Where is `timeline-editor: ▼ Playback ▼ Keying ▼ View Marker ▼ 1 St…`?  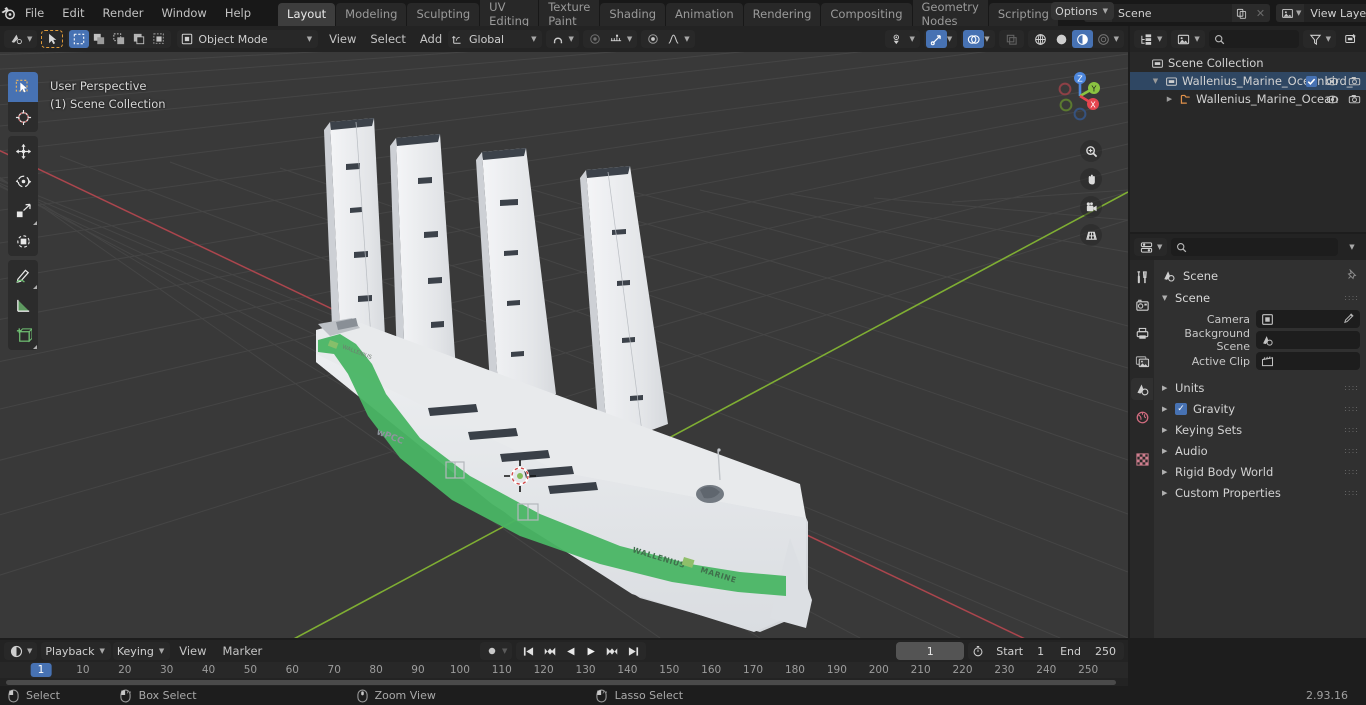
timeline-editor: ▼ Playback ▼ Keying ▼ View Marker ▼ 1 St… is located at coordinates (564, 663).